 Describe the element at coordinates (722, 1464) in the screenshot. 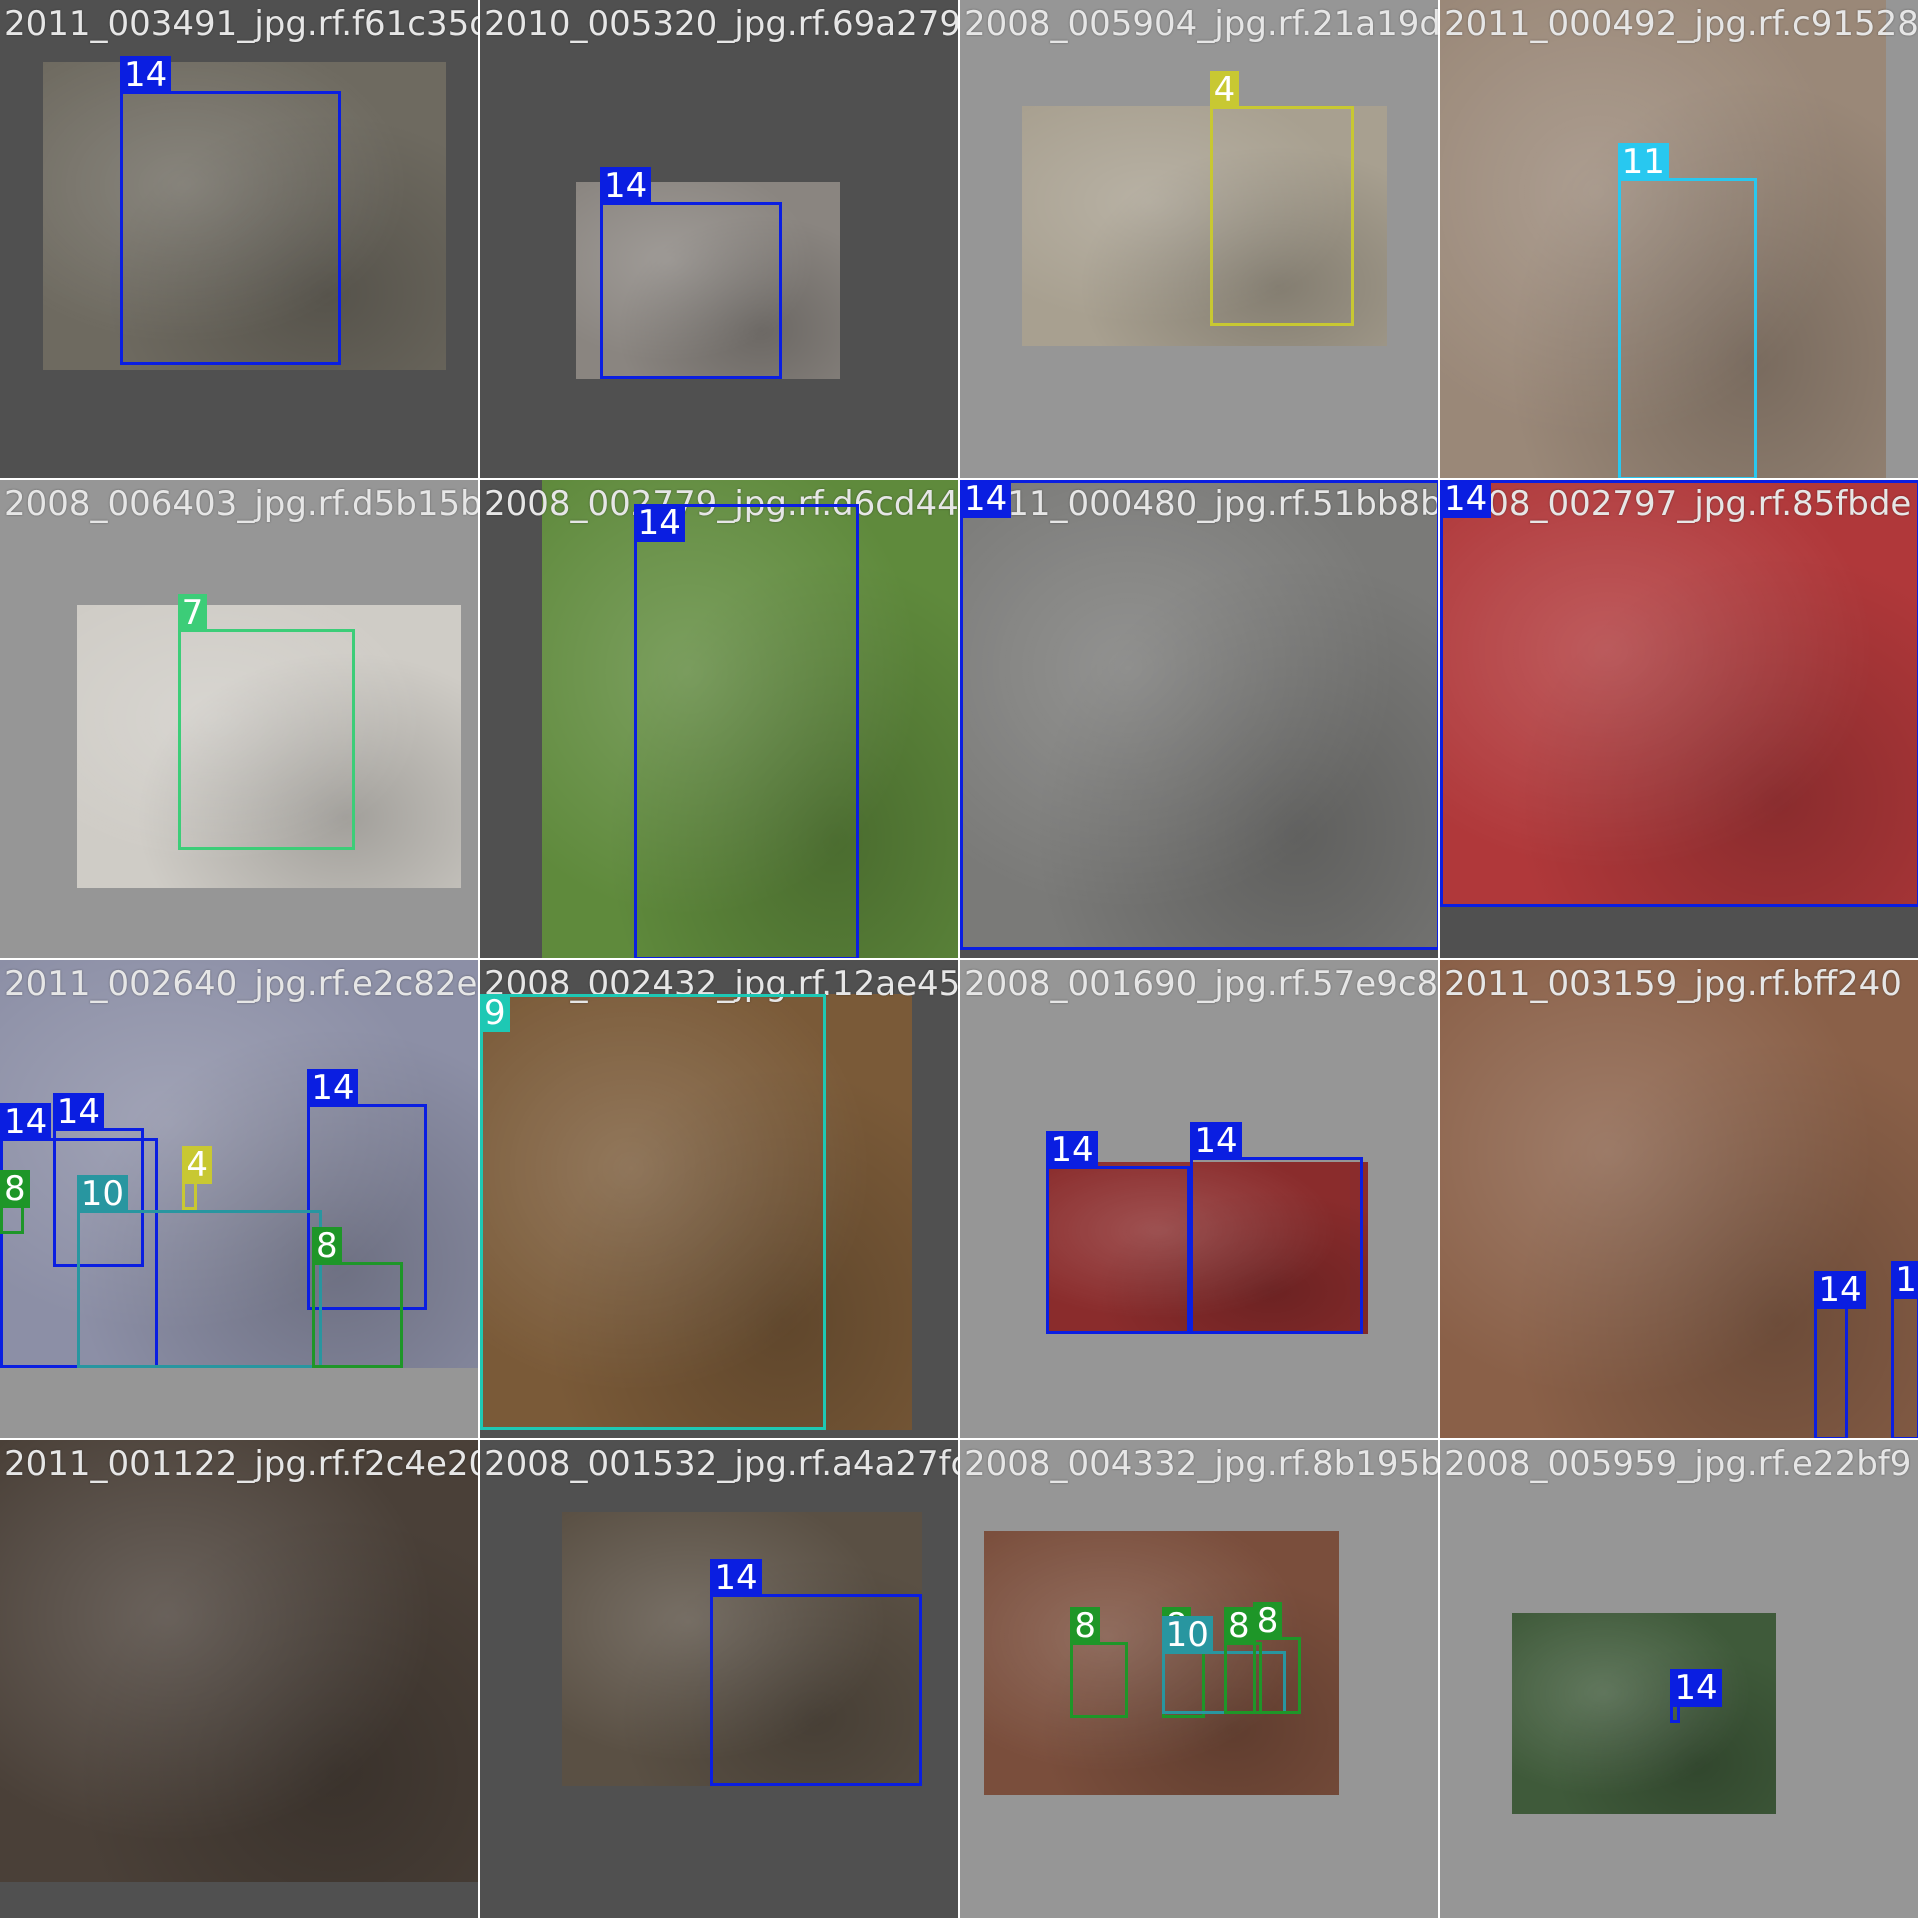

I see `tile-filename: 2008_001532_jpg.rf.a4a27fc` at that location.